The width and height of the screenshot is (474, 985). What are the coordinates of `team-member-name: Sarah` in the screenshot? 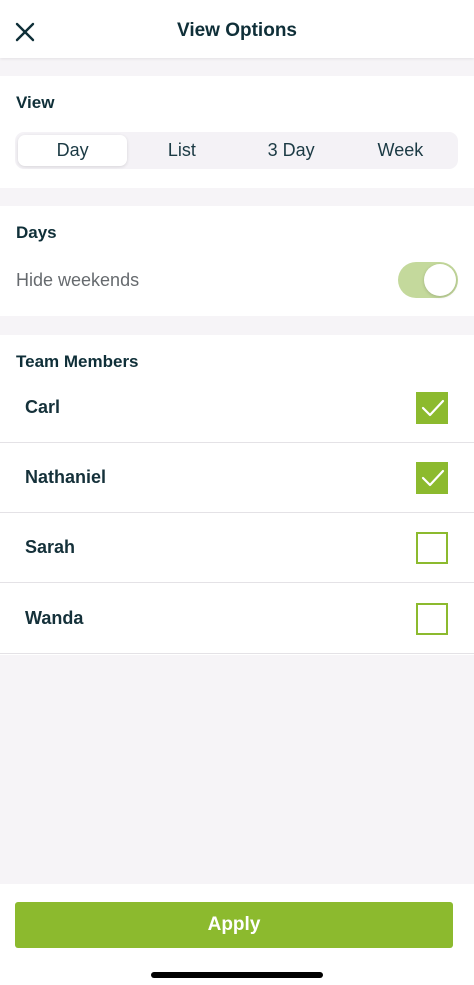 It's located at (50, 547).